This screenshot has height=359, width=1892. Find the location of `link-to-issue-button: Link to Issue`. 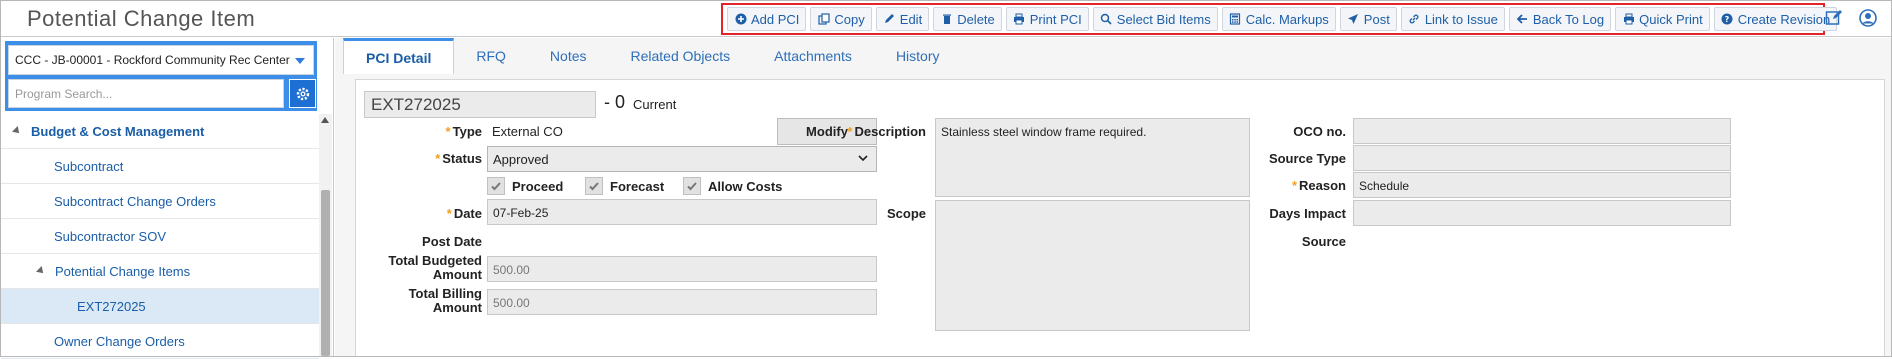

link-to-issue-button: Link to Issue is located at coordinates (1452, 19).